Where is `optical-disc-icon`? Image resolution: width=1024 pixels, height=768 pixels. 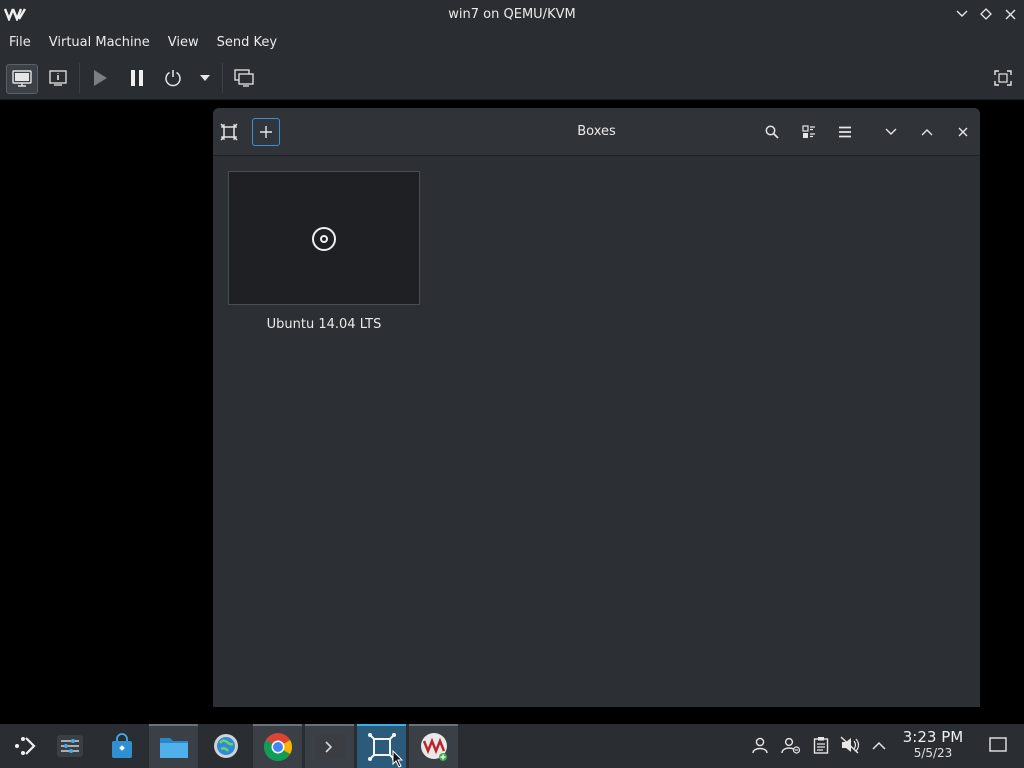 optical-disc-icon is located at coordinates (324, 239).